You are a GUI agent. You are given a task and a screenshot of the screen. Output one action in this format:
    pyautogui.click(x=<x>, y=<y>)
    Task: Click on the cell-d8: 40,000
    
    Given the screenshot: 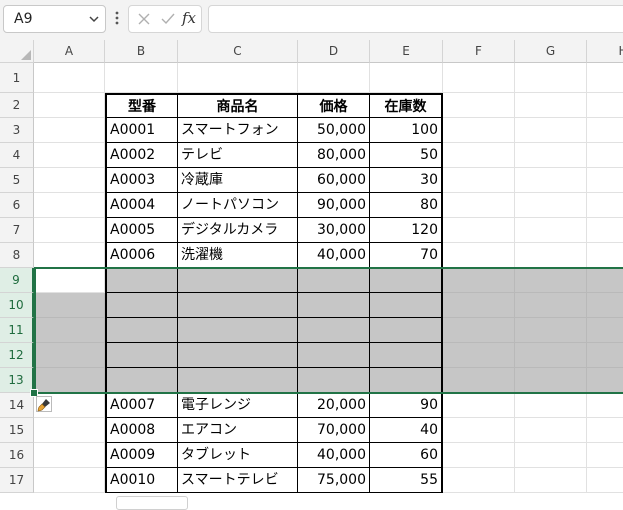 What is the action you would take?
    pyautogui.click(x=334, y=255)
    